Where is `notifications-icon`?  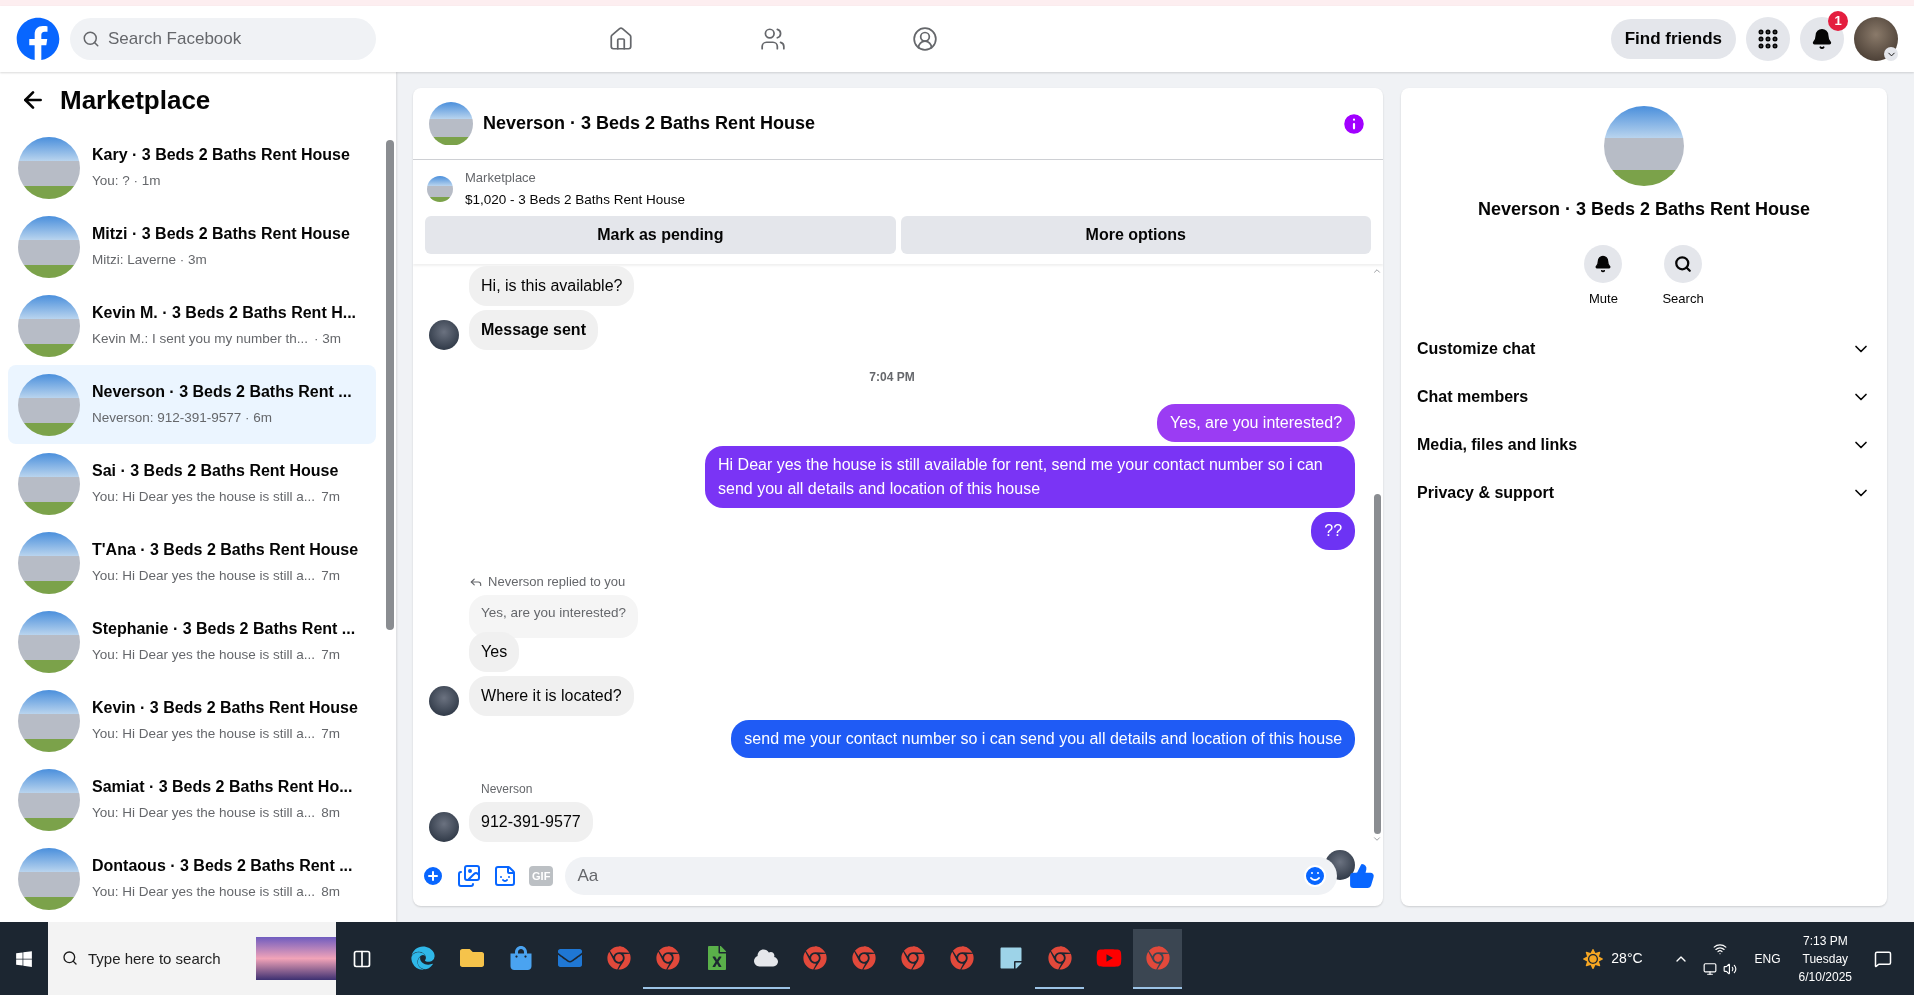 notifications-icon is located at coordinates (1883, 958).